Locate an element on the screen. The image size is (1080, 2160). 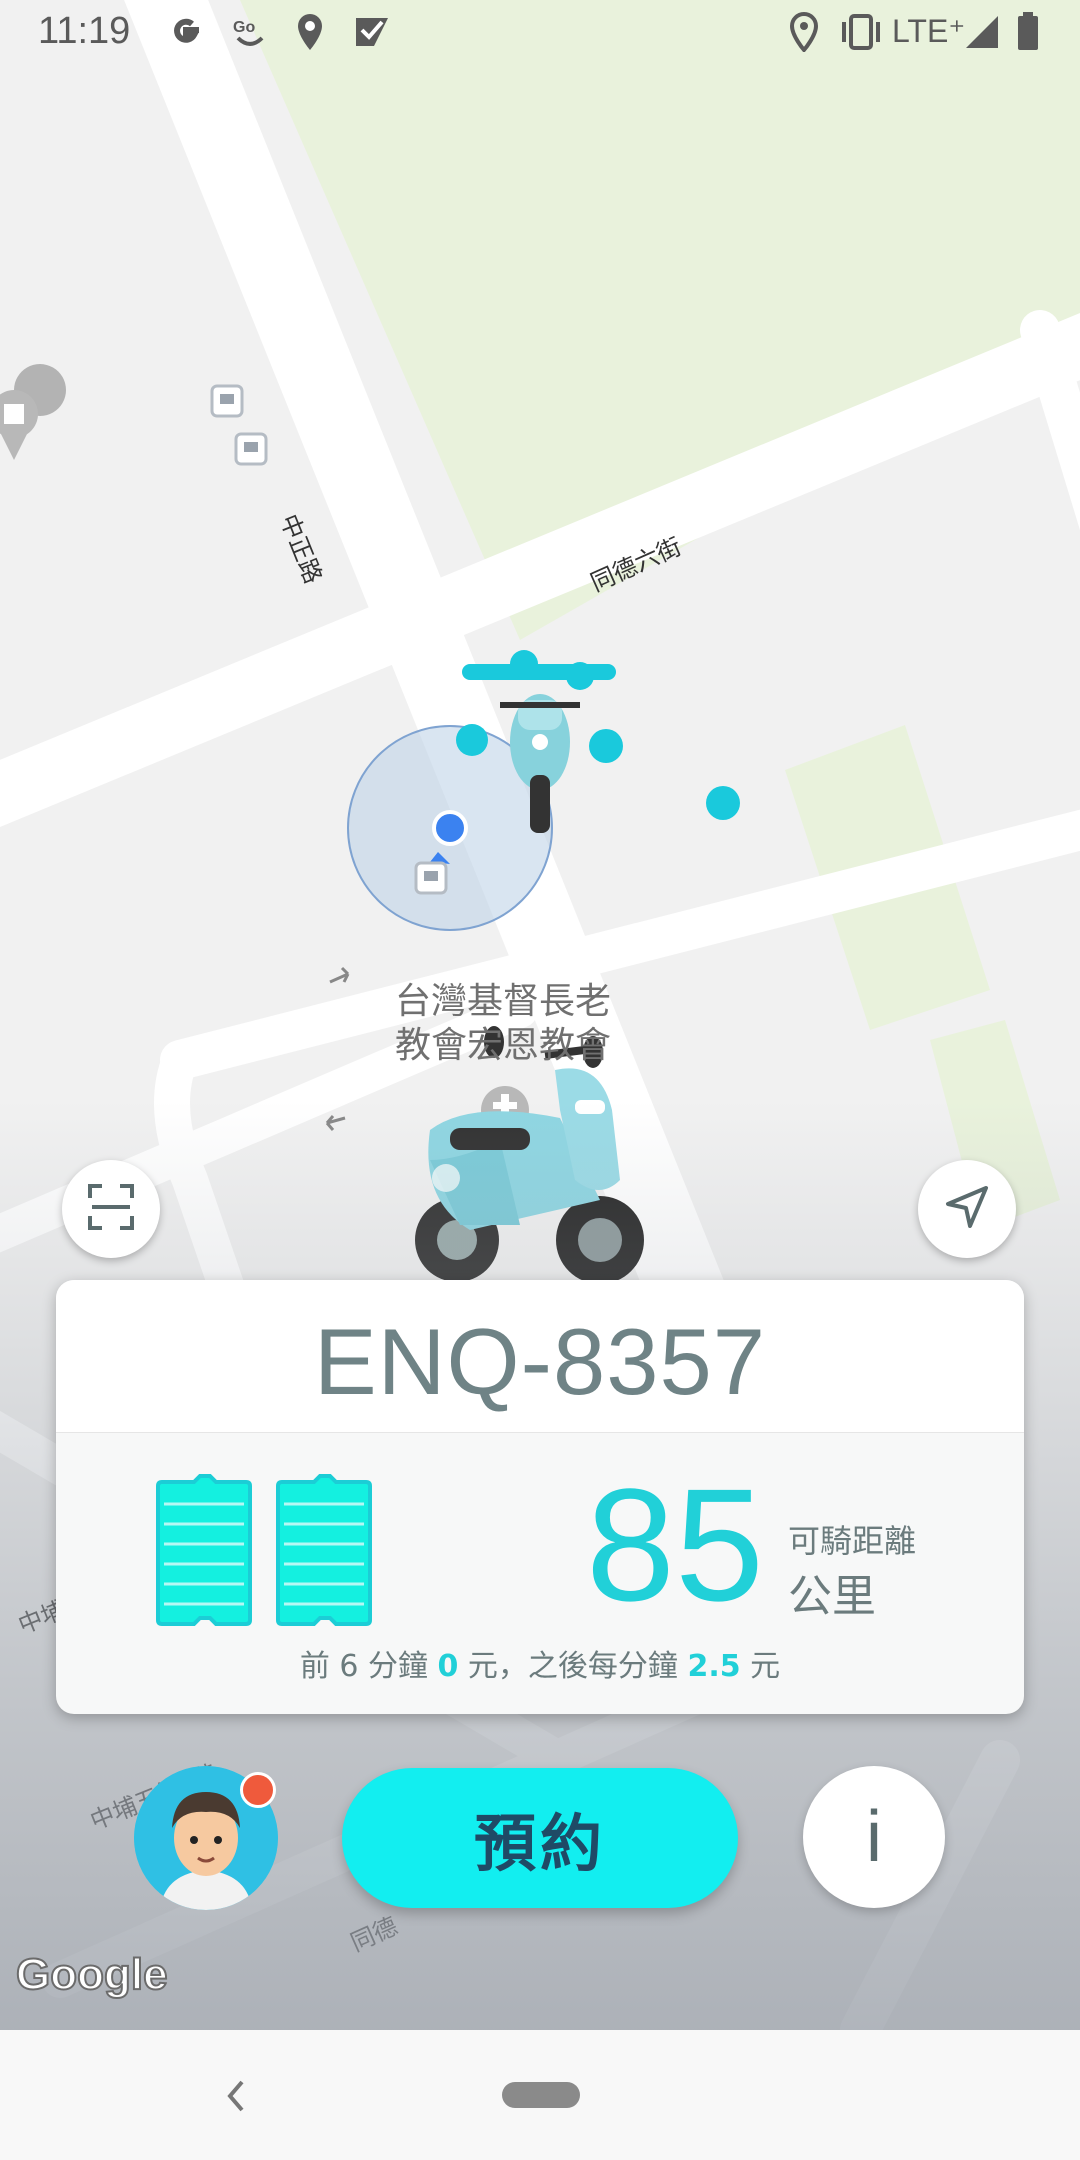
reserve-label: 預約 is located at coordinates (539, 1843).